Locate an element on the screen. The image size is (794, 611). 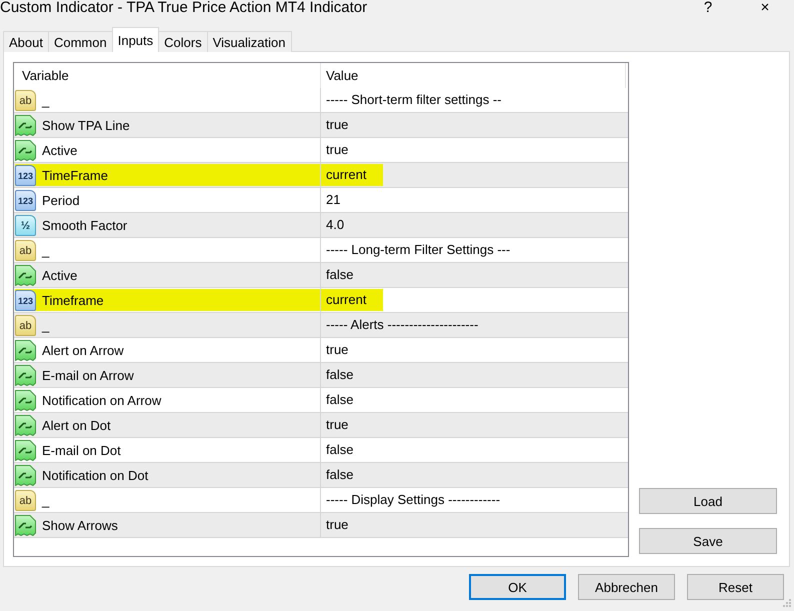
help-button: ? is located at coordinates (708, 8).